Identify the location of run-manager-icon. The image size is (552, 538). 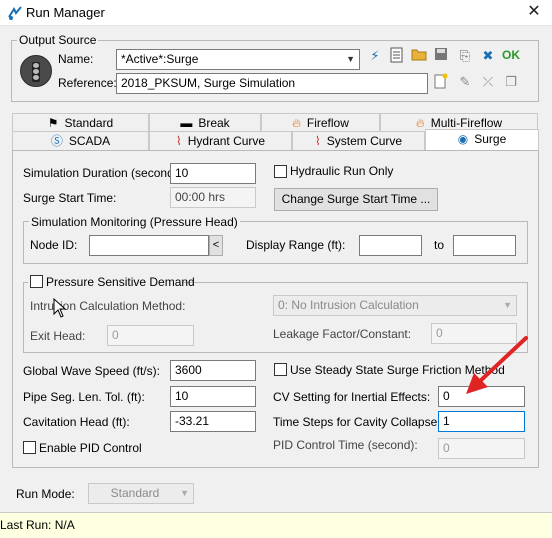
(15, 13).